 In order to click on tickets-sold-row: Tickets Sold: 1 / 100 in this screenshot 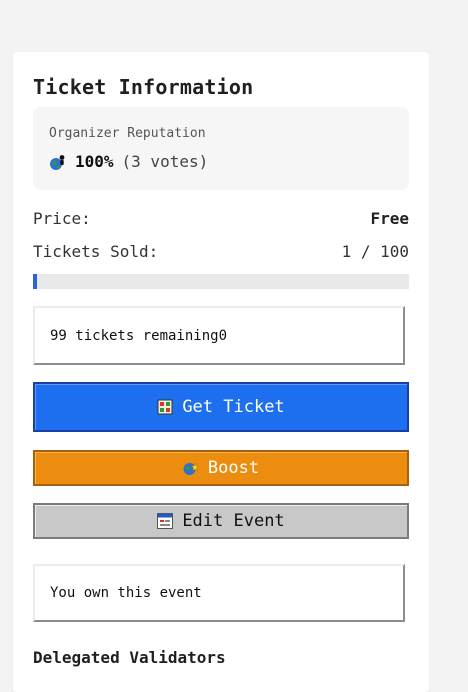, I will do `click(221, 251)`.